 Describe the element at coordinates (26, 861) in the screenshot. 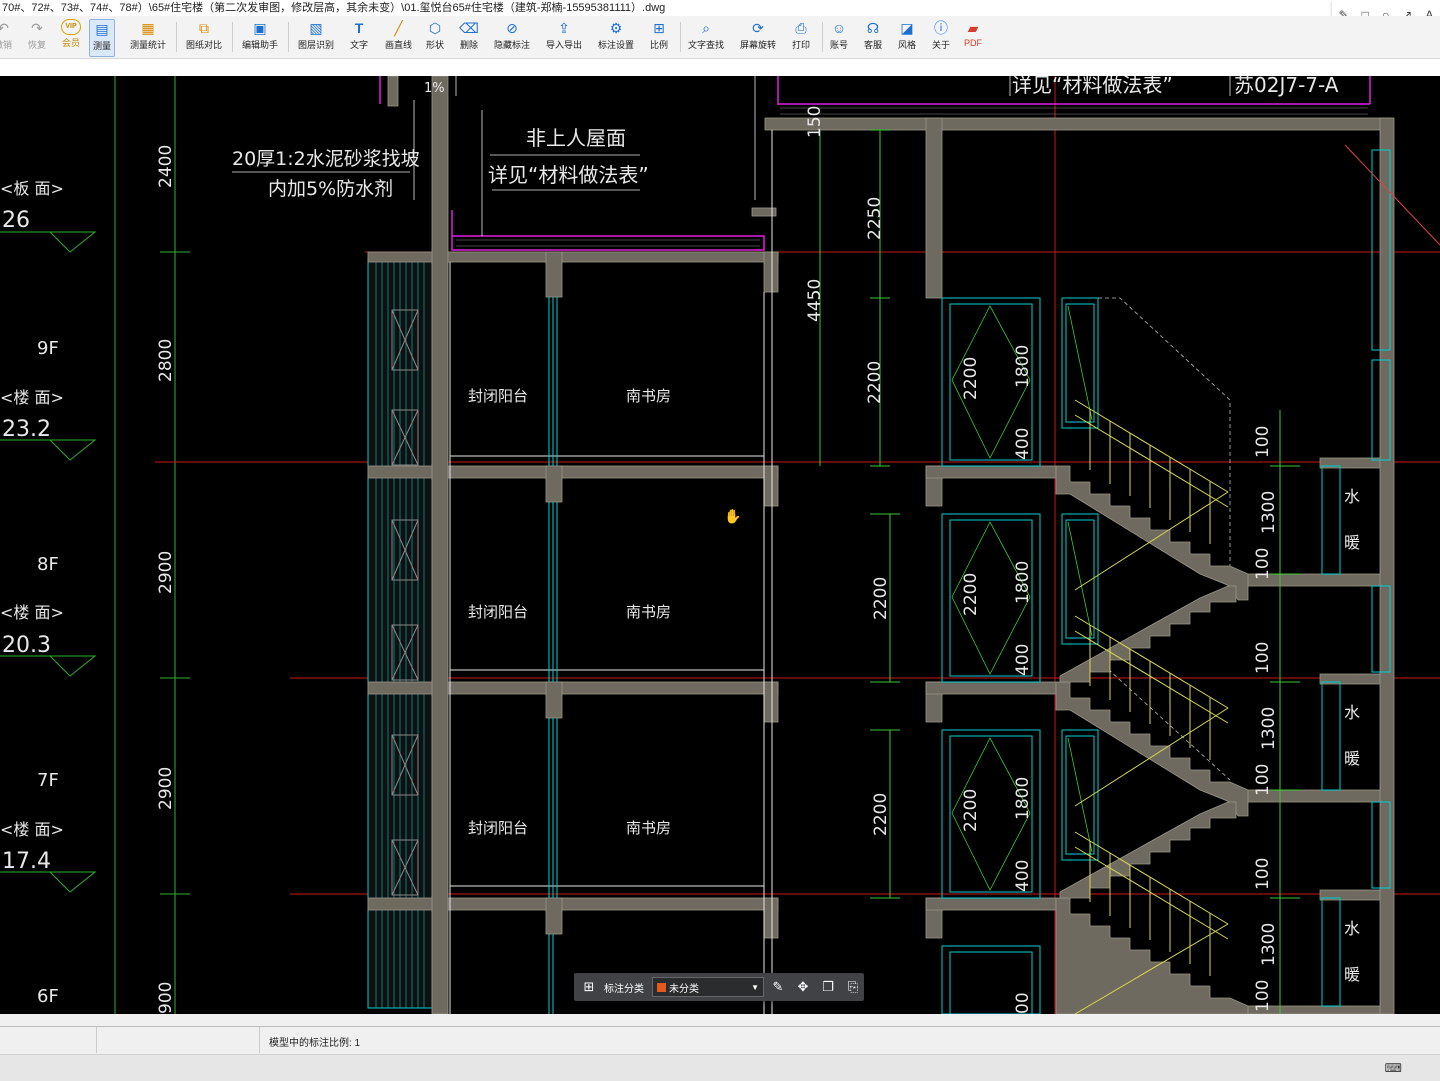

I see `level-elevation: 17.4` at that location.